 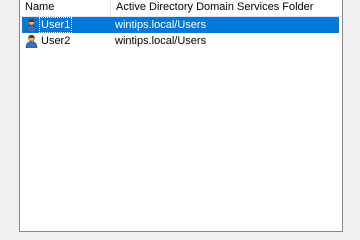 I want to click on list-item: User2 wintips.local/Users, so click(x=180, y=41).